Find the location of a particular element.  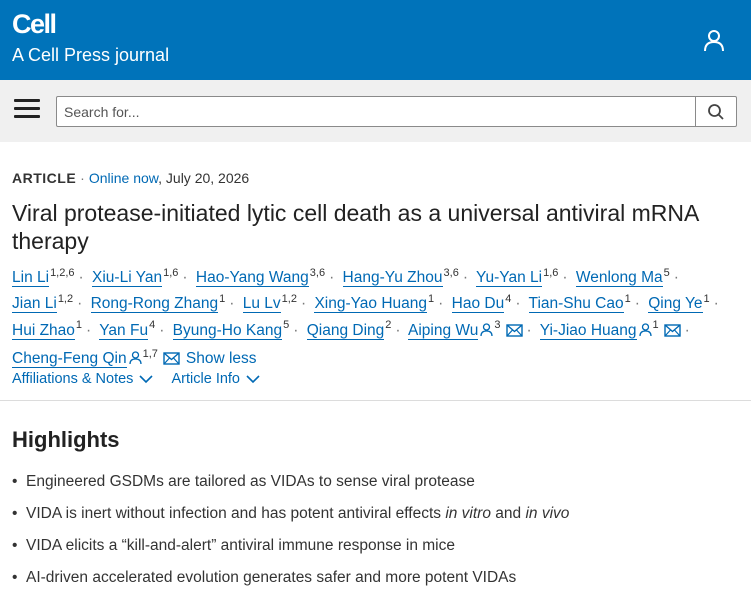

author-item: Lu Lv1,2 is located at coordinates (269, 303).